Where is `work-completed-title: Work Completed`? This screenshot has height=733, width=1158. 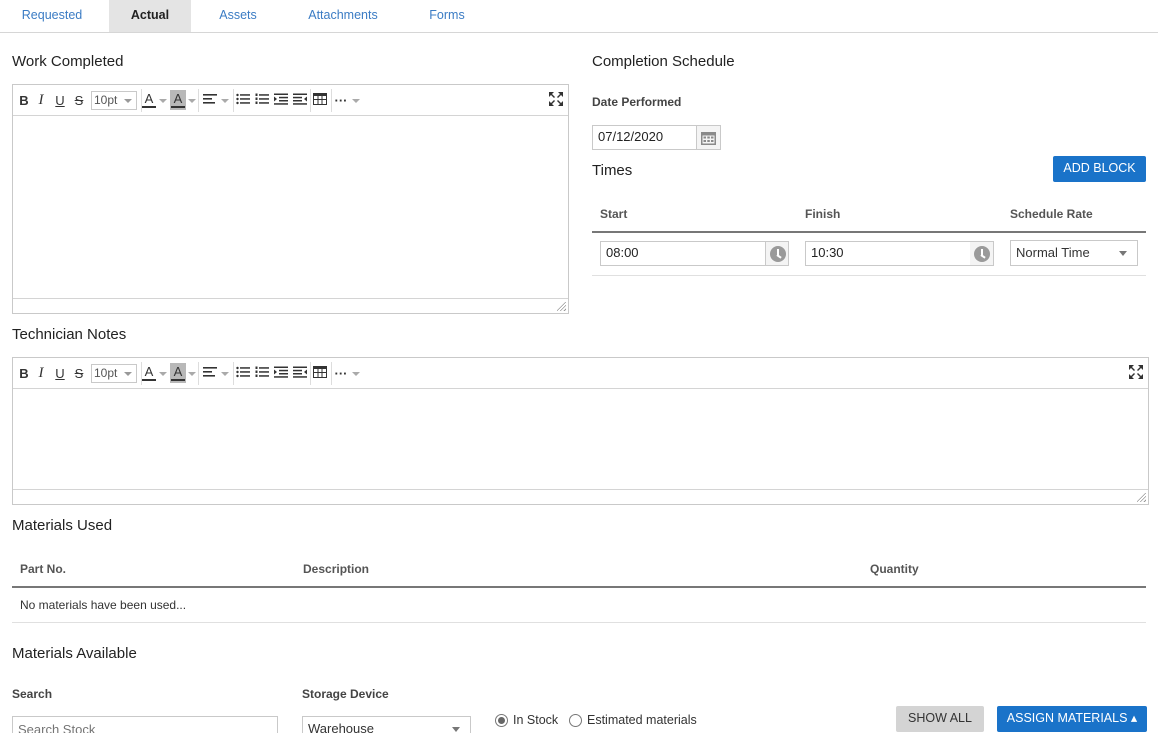
work-completed-title: Work Completed is located at coordinates (68, 61).